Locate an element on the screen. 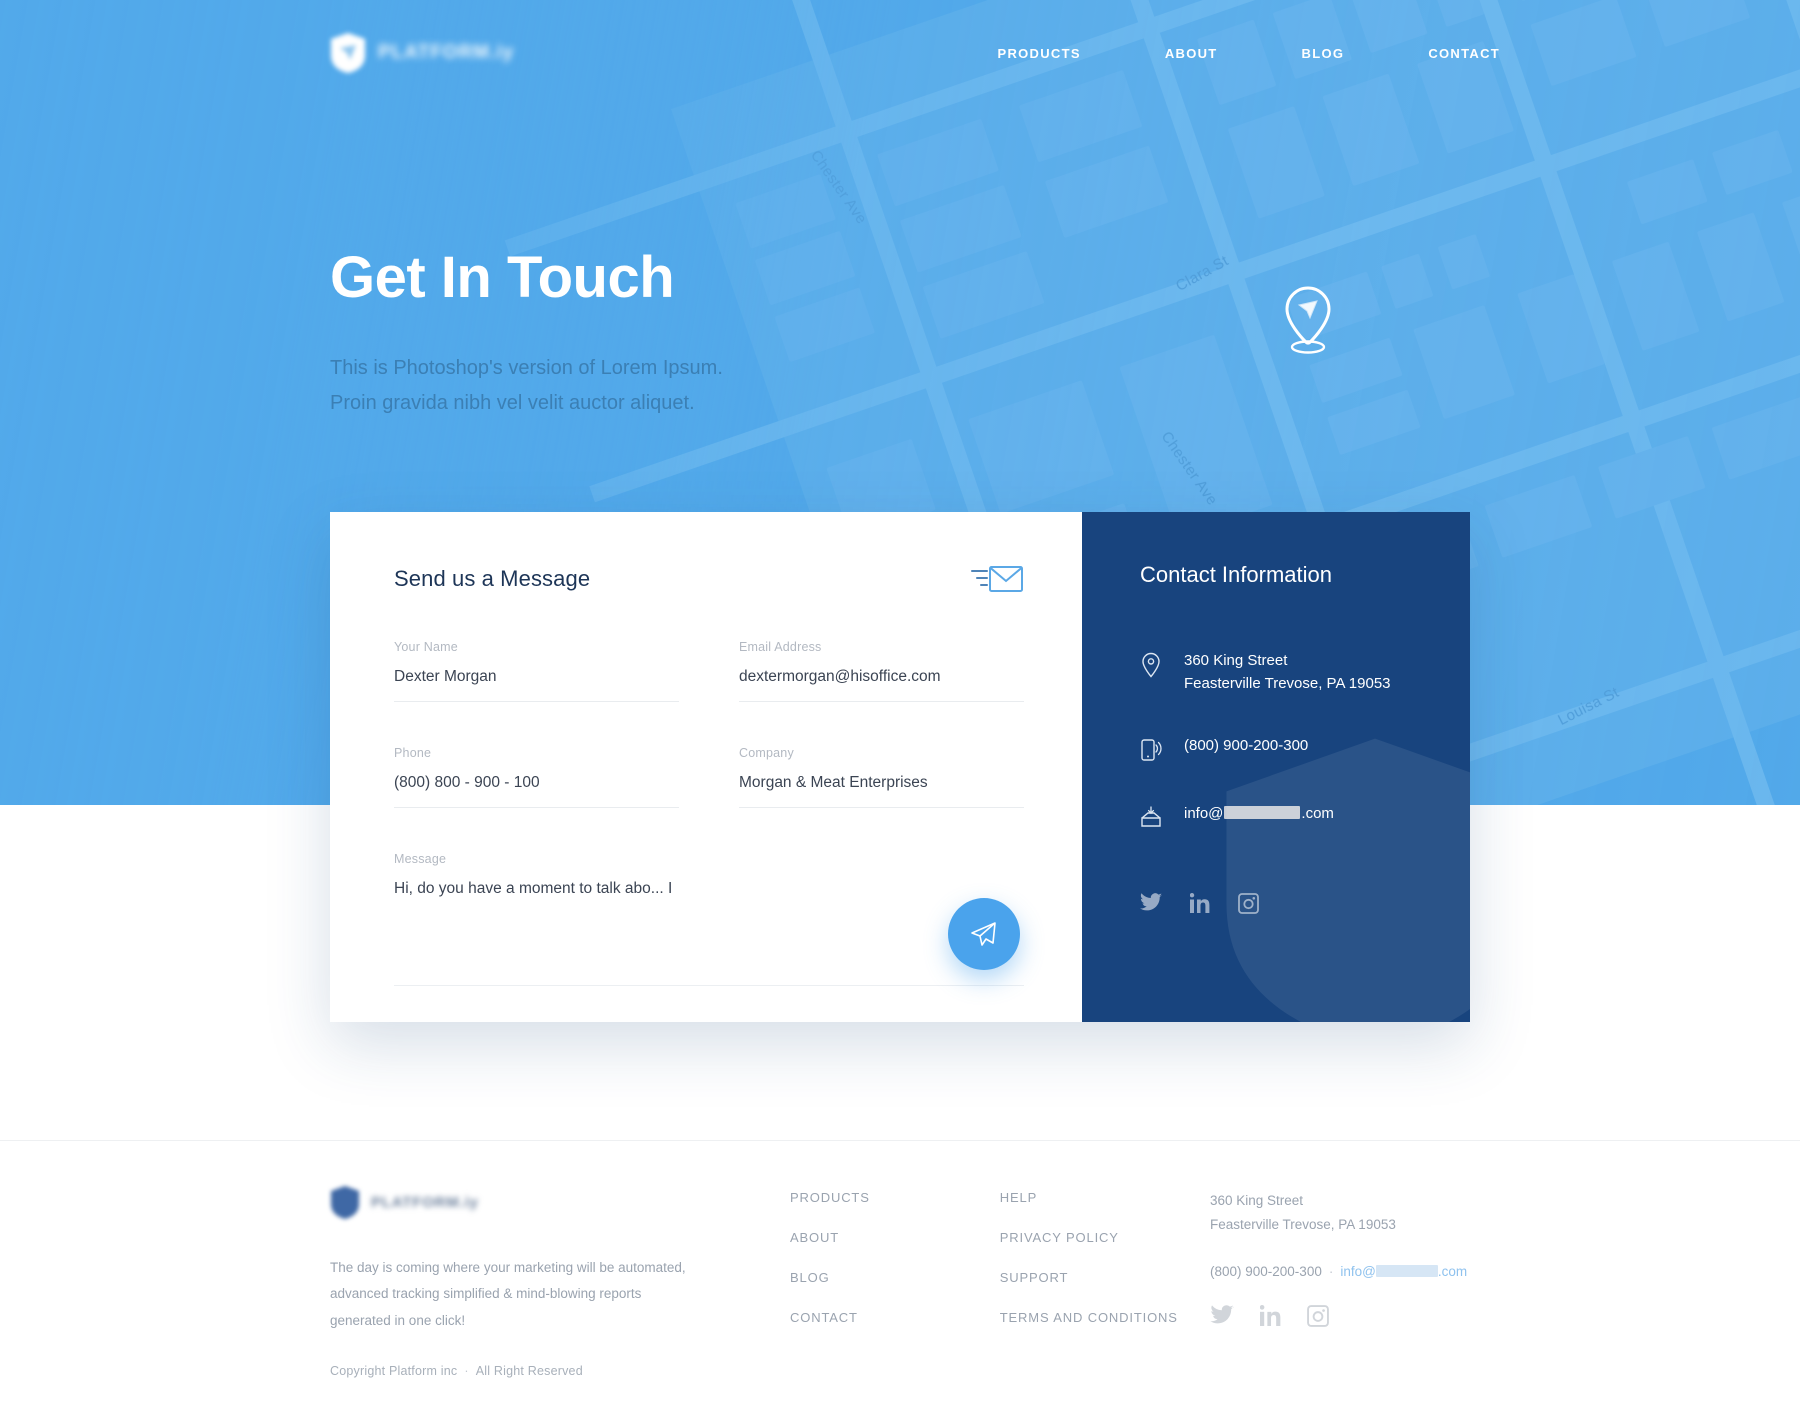 This screenshot has height=1413, width=1800. footer-rights-text: All Right Reserved is located at coordinates (529, 1370).